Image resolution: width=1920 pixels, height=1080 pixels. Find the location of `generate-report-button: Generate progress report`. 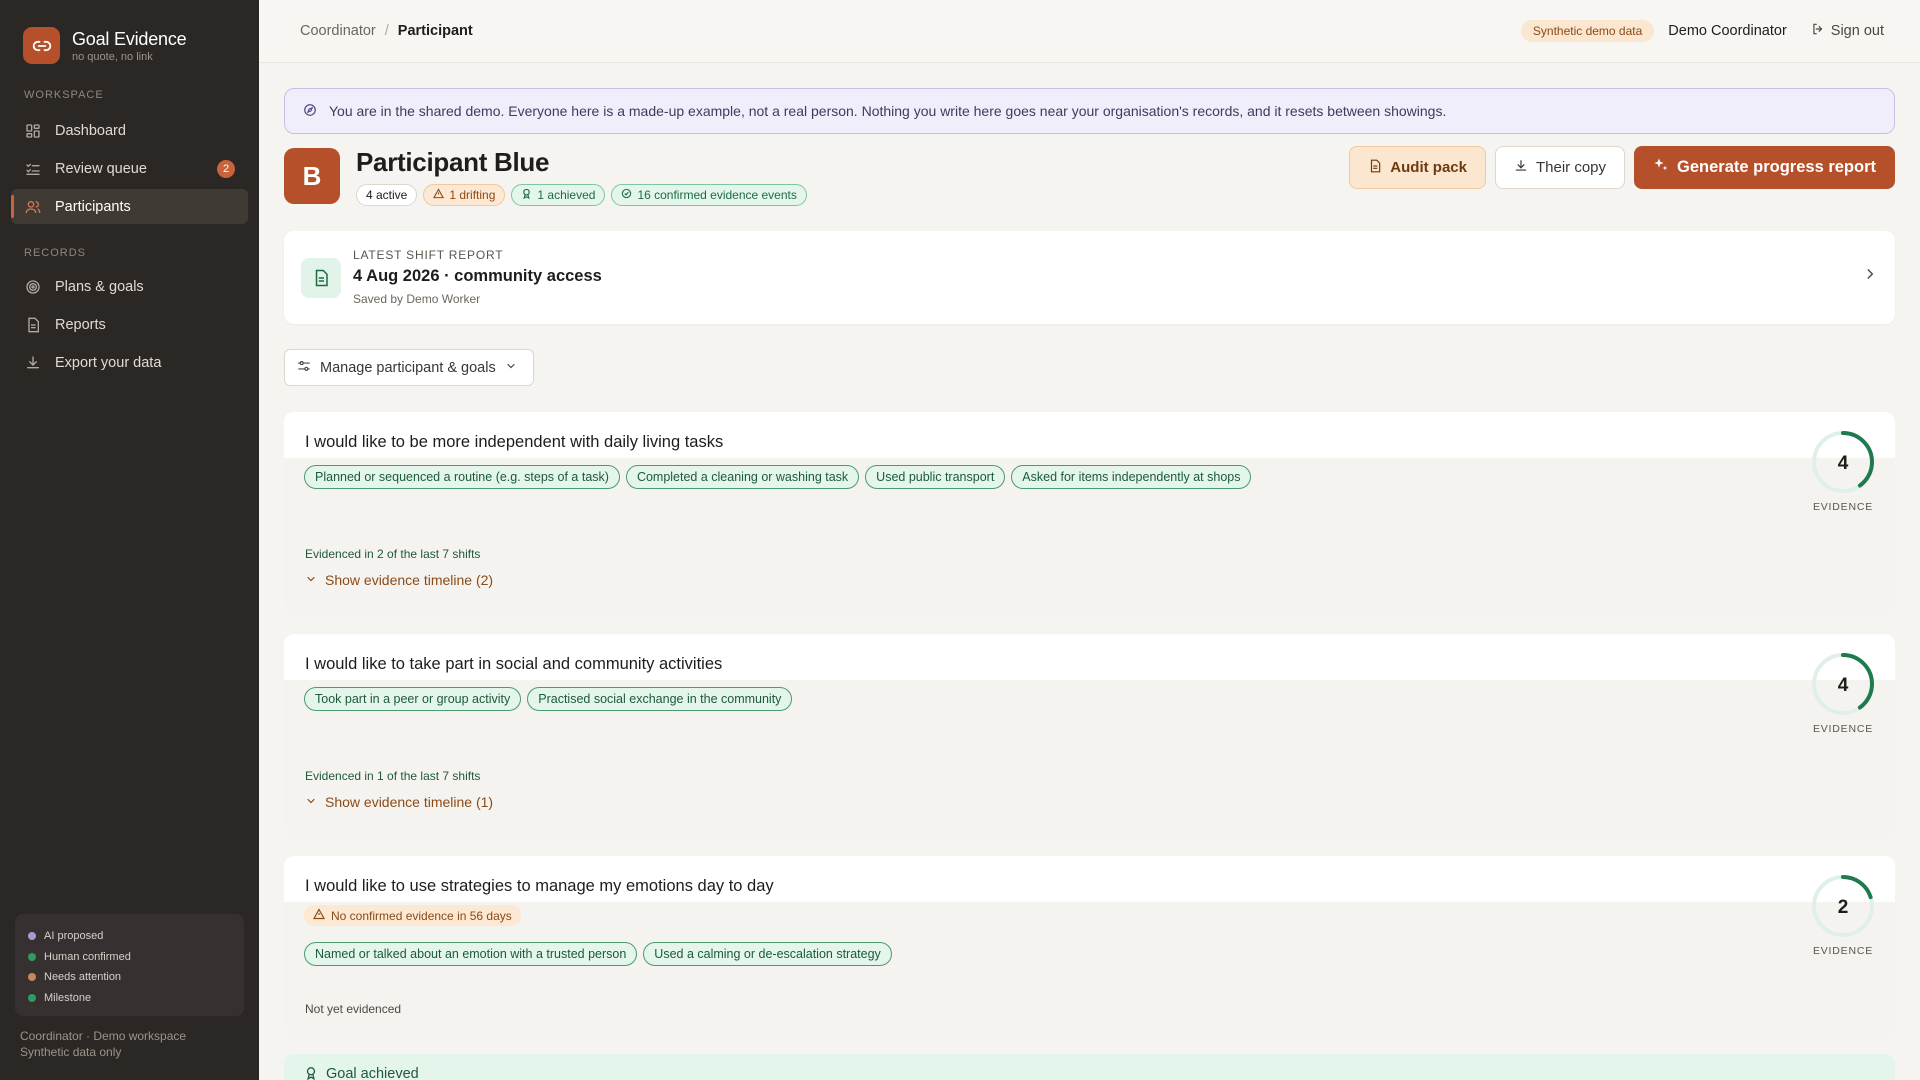

generate-report-button: Generate progress report is located at coordinates (1764, 167).